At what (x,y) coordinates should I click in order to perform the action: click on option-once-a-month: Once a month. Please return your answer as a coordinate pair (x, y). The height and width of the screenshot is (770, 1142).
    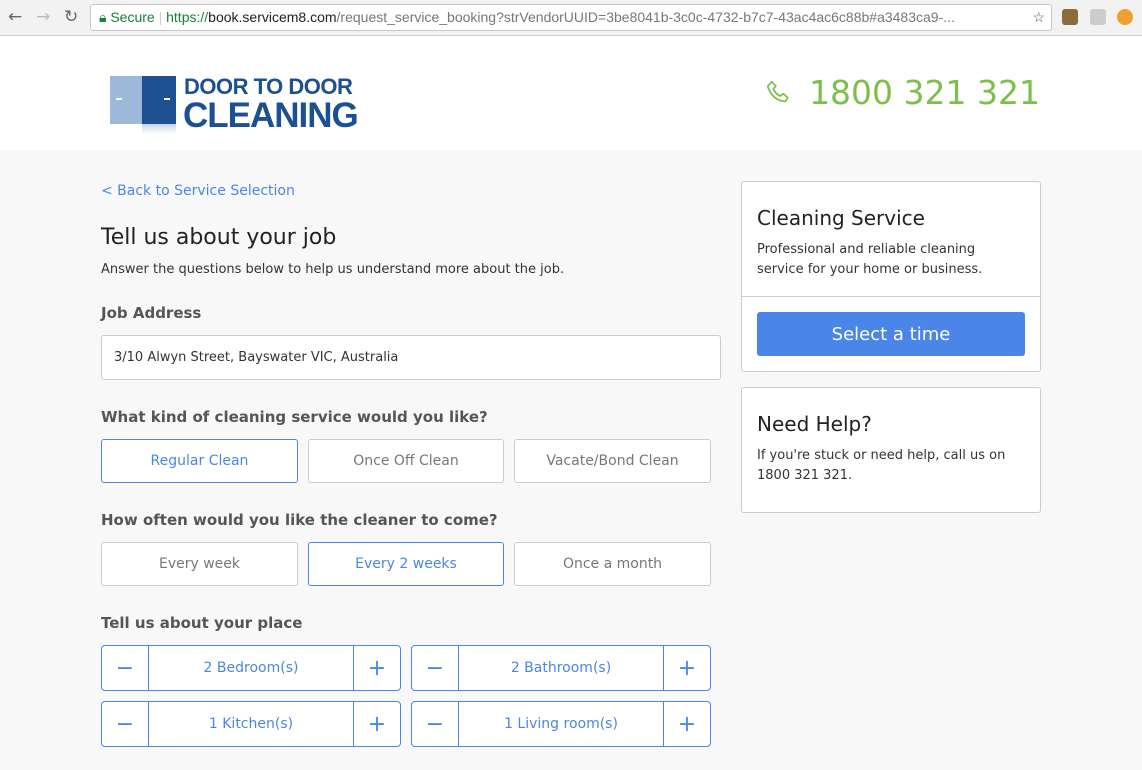
    Looking at the image, I should click on (612, 564).